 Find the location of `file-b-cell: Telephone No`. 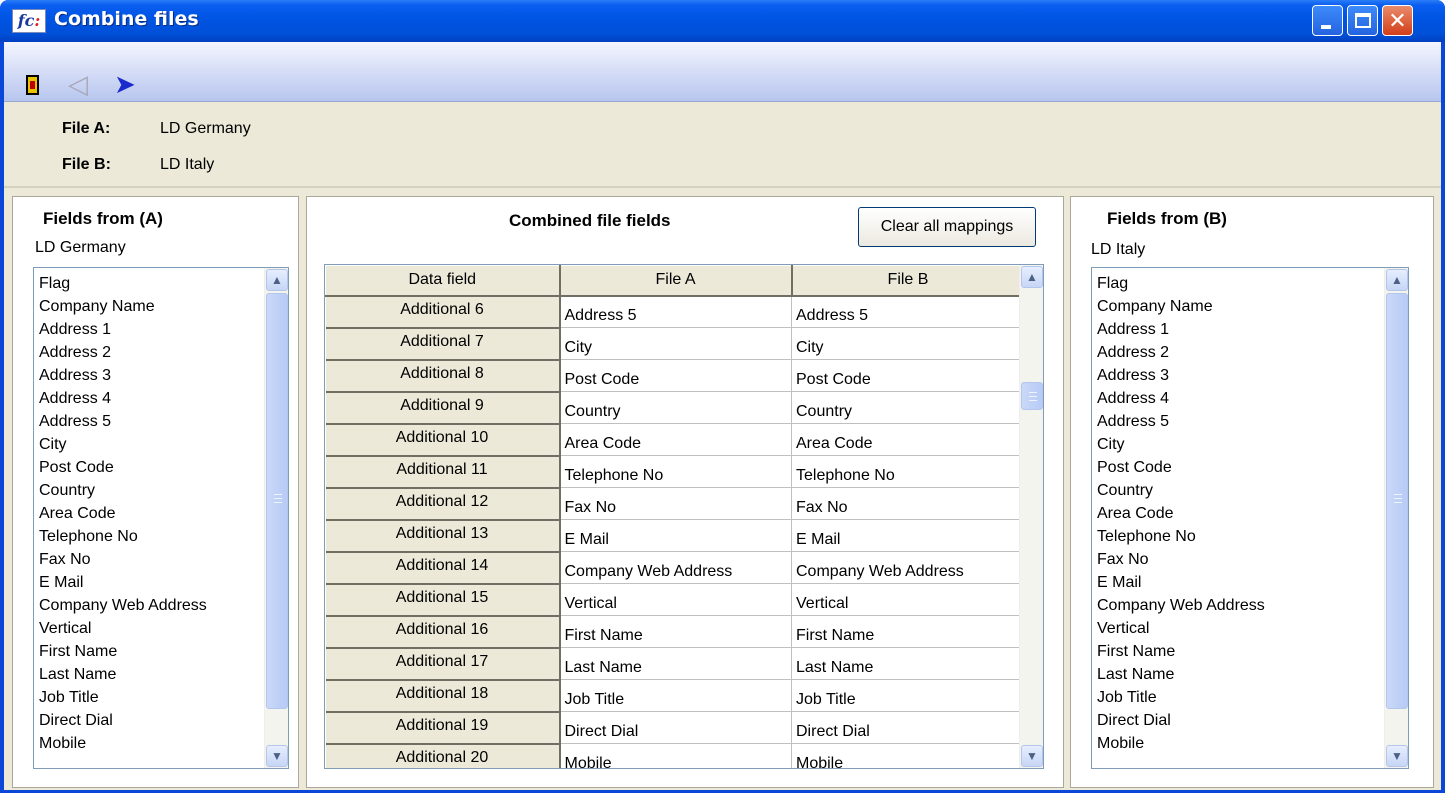

file-b-cell: Telephone No is located at coordinates (908, 471).